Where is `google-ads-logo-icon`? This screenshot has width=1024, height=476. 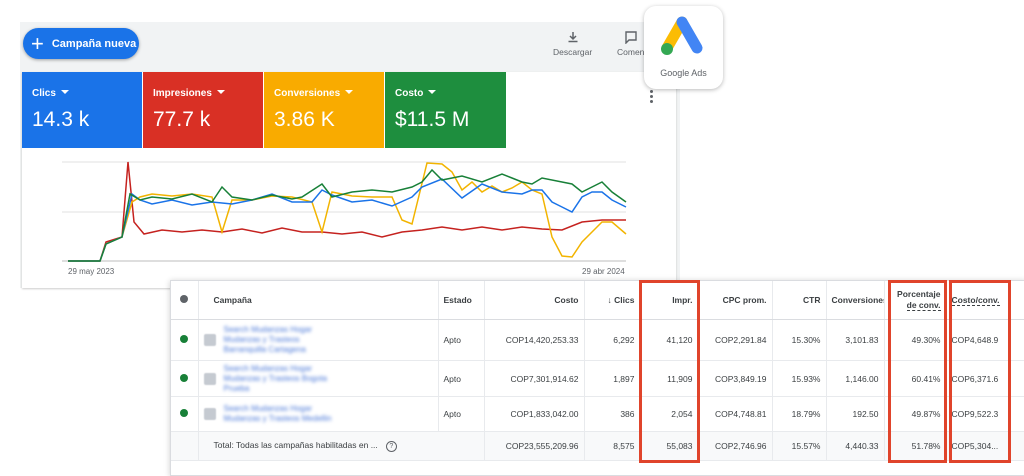
google-ads-logo-icon is located at coordinates (682, 35).